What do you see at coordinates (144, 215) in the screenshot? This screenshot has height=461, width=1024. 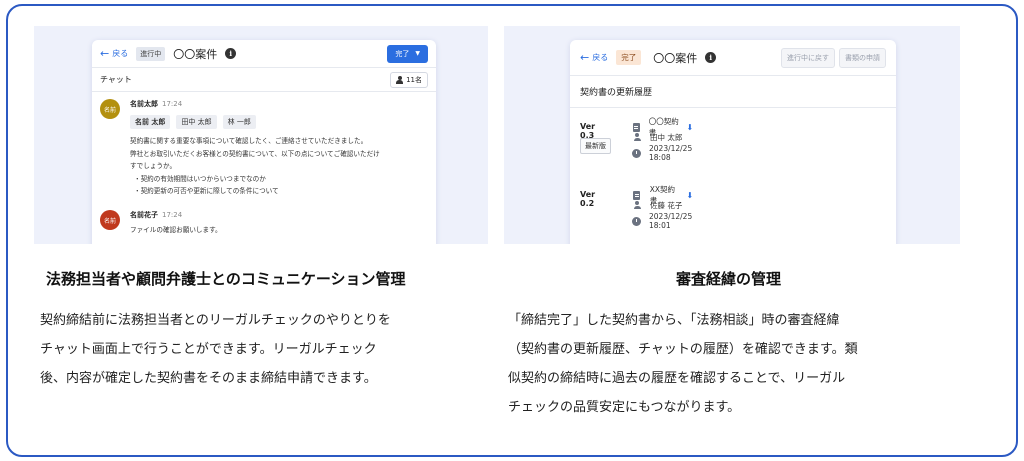 I see `sender-name: 名前花子` at bounding box center [144, 215].